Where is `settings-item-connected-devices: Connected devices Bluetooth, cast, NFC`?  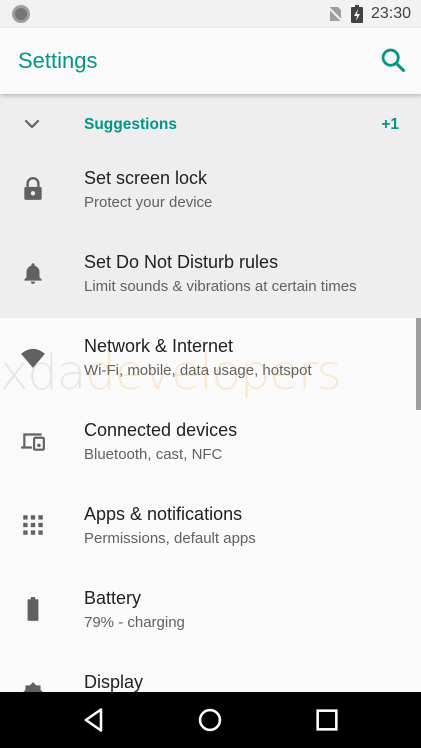 settings-item-connected-devices: Connected devices Bluetooth, cast, NFC is located at coordinates (210, 444).